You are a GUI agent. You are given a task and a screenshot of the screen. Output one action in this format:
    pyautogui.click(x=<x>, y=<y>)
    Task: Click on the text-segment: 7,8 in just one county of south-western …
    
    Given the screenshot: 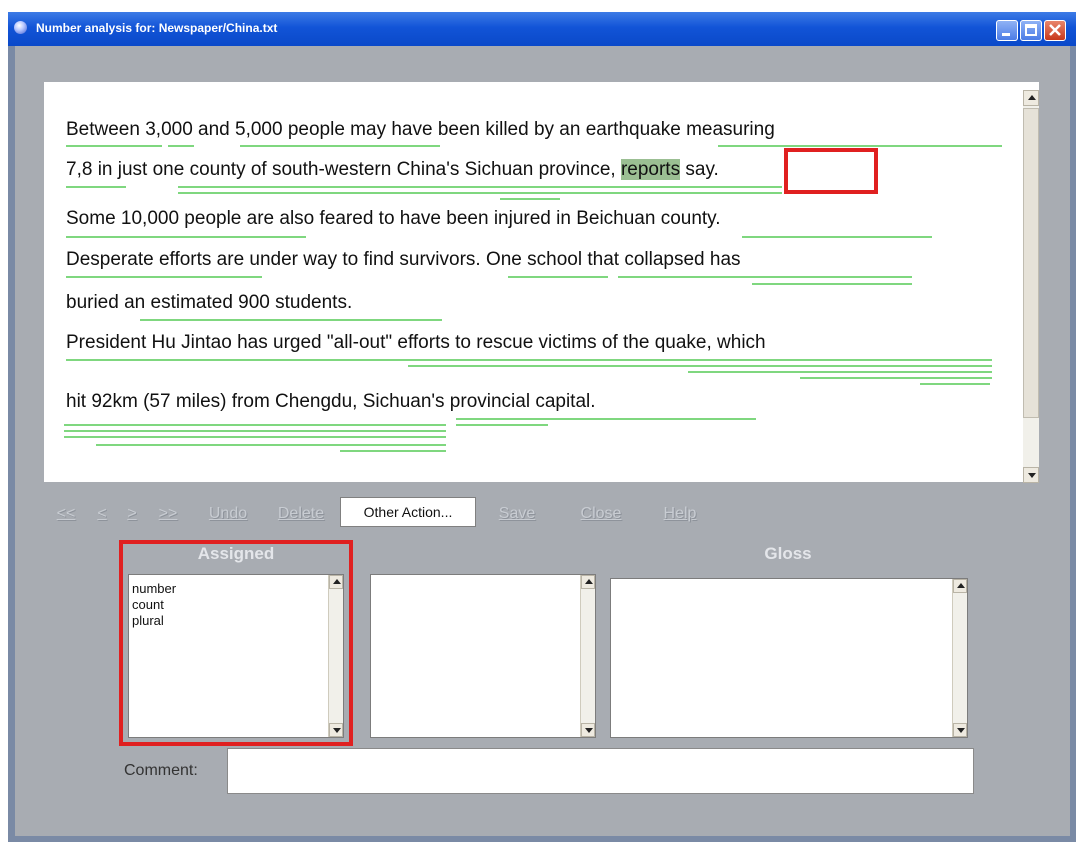 What is the action you would take?
    pyautogui.click(x=343, y=169)
    